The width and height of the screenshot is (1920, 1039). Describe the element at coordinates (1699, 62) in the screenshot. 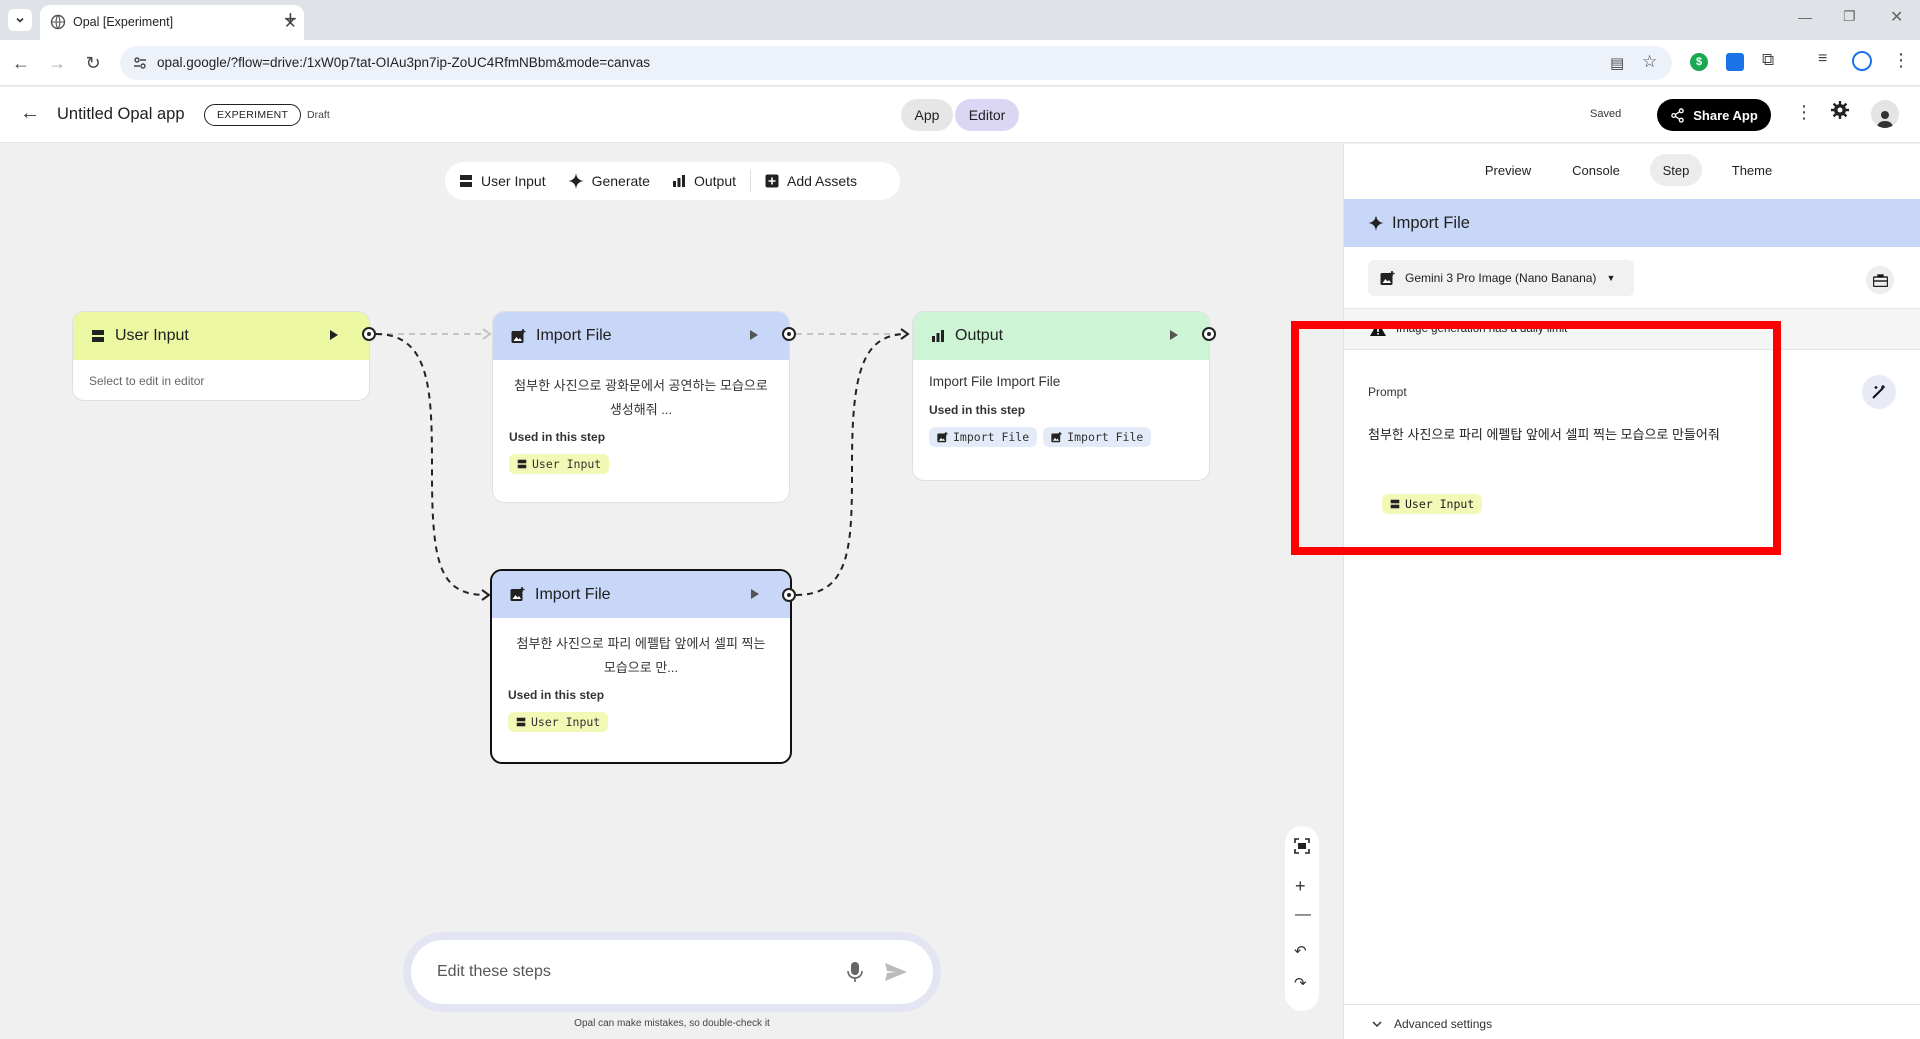

I see `extension-dollar-icon: $` at that location.